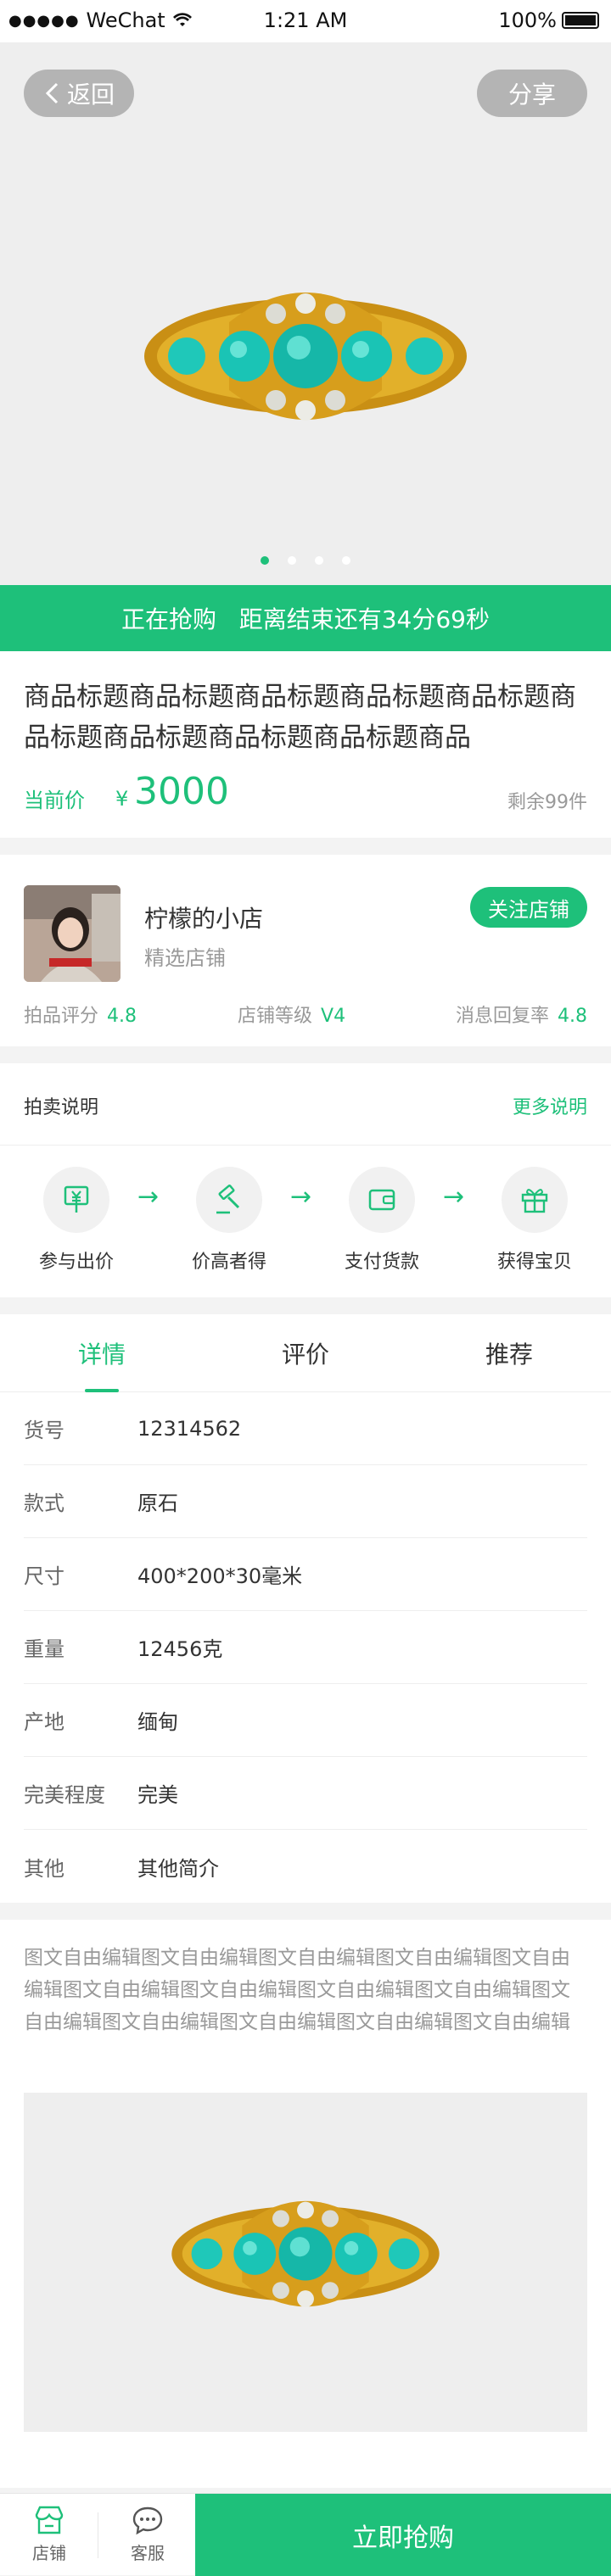 The image size is (611, 2576). I want to click on spec-value: 缅甸, so click(157, 1722).